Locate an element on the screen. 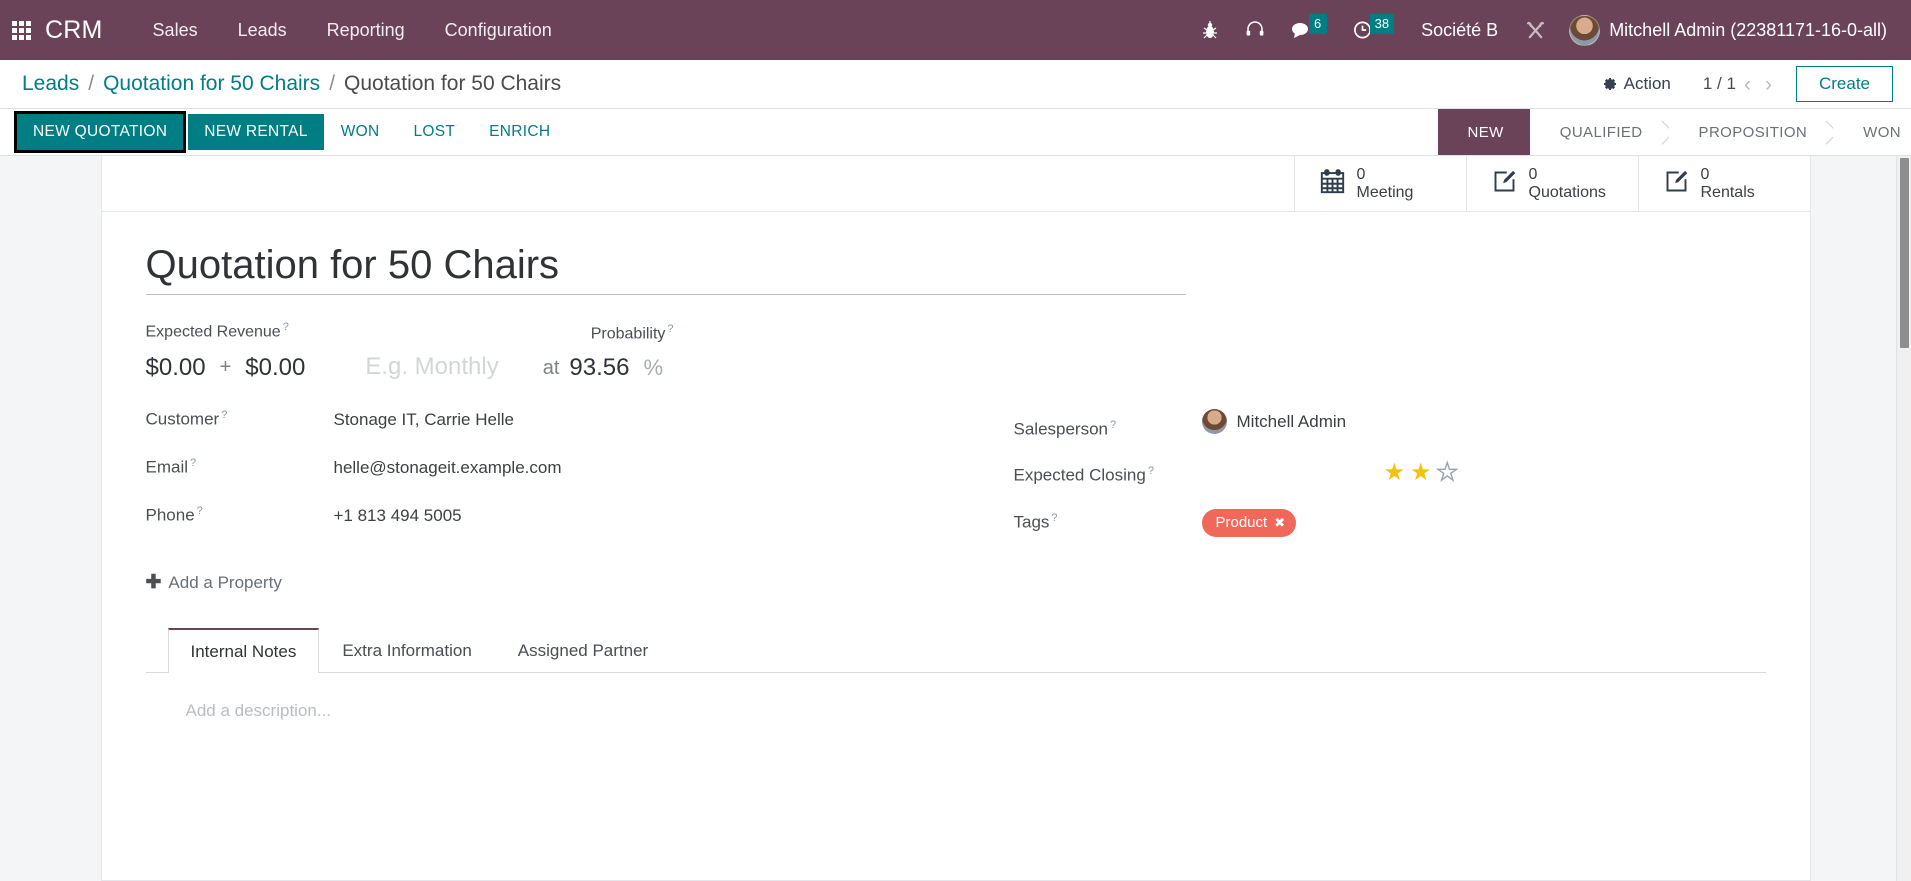  recurring-plan-placeholder: E.g. Monthly is located at coordinates (431, 367).